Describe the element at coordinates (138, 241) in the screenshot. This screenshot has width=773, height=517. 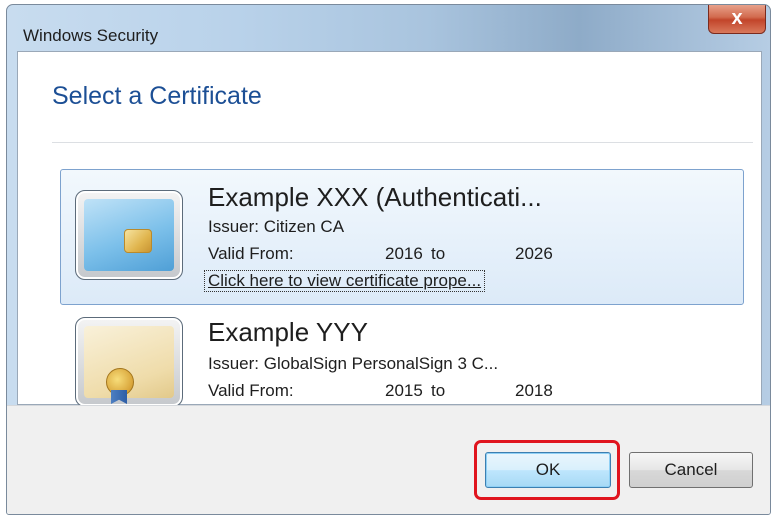
I see `card-chip` at that location.